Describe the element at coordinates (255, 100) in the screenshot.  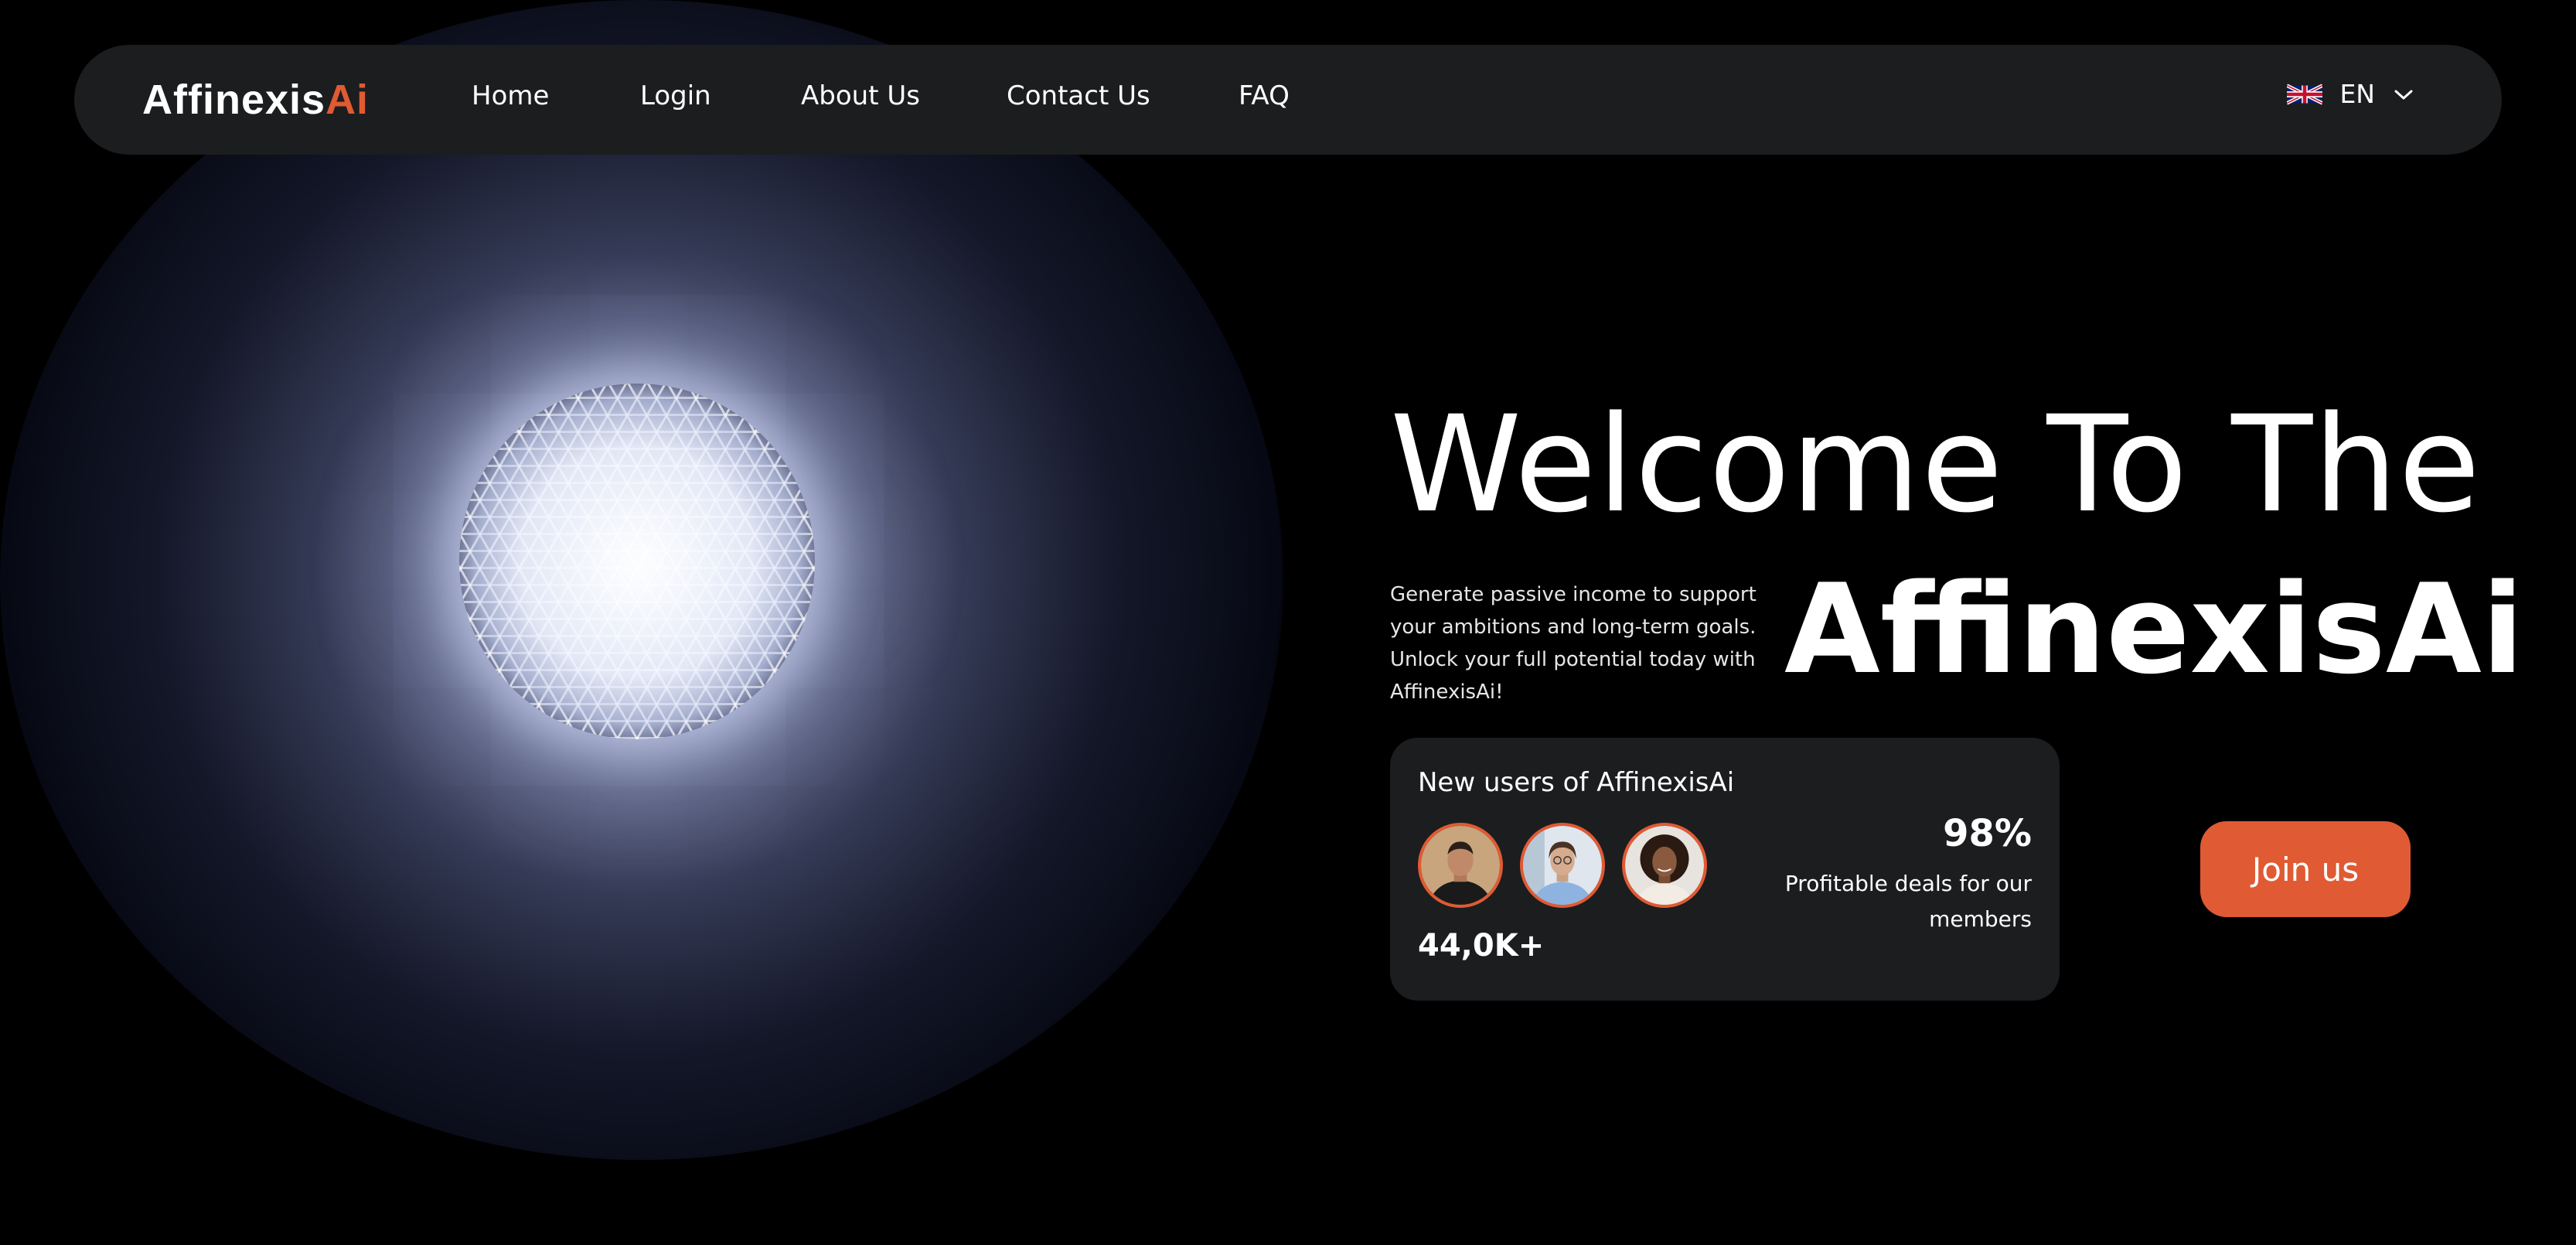
I see `brand-logo: AffinexisAi` at that location.